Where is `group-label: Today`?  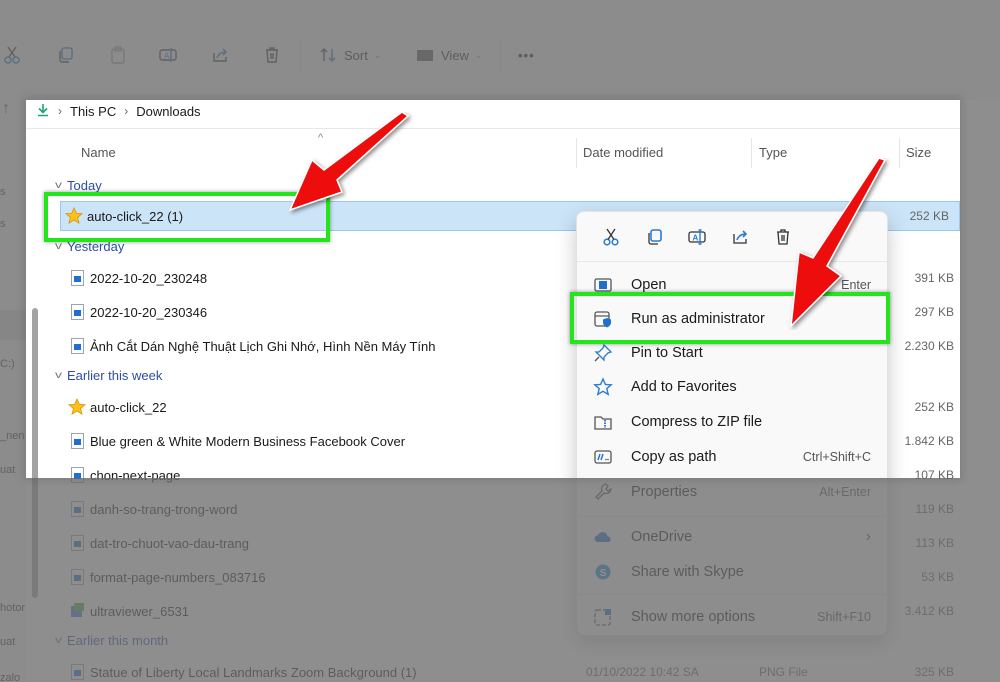
group-label: Today is located at coordinates (84, 185).